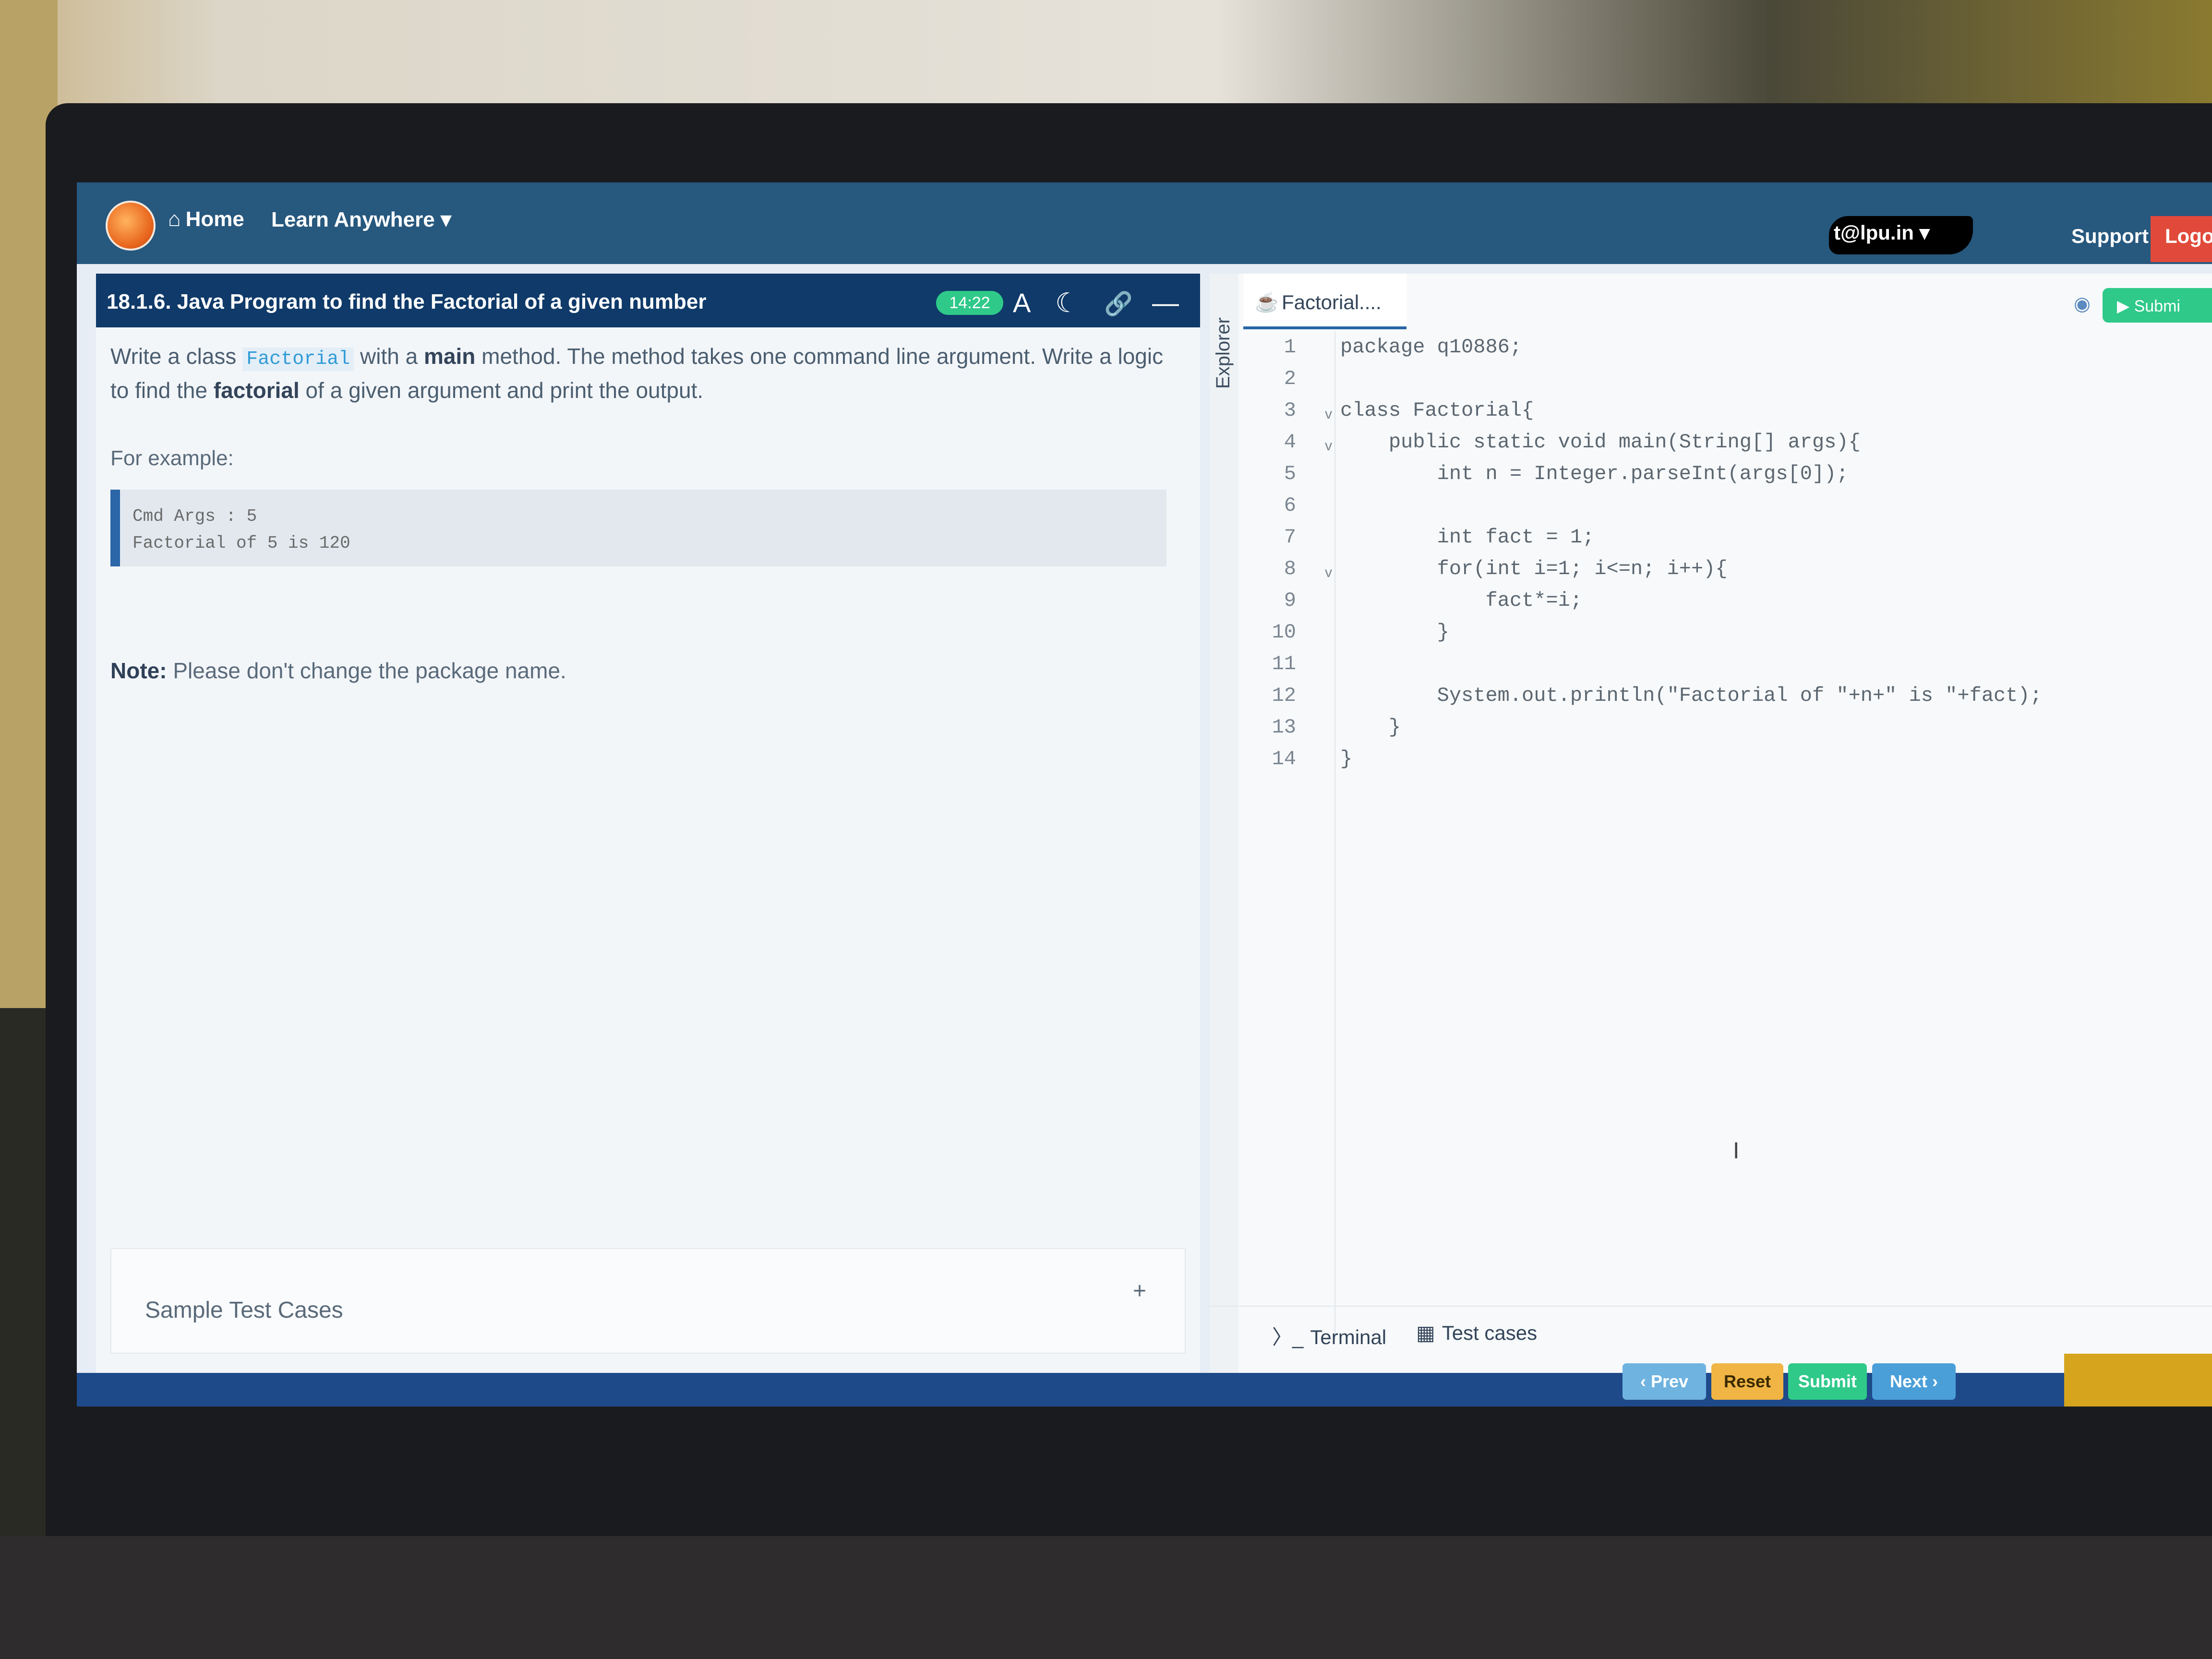 The image size is (2212, 1659). I want to click on run-icon: ◉, so click(2082, 304).